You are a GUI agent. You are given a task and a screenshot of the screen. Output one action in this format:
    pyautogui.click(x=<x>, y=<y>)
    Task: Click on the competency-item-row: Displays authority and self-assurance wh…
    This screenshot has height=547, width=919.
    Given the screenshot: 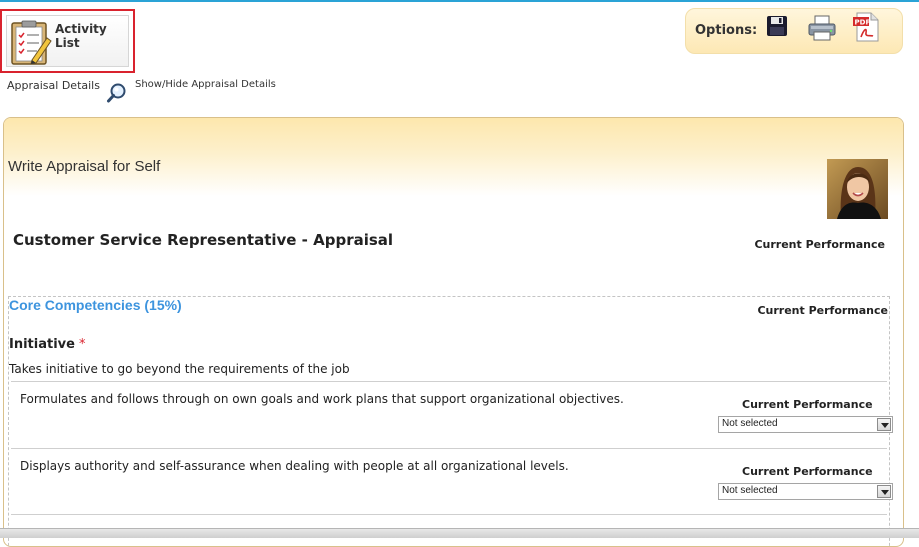 What is the action you would take?
    pyautogui.click(x=452, y=481)
    